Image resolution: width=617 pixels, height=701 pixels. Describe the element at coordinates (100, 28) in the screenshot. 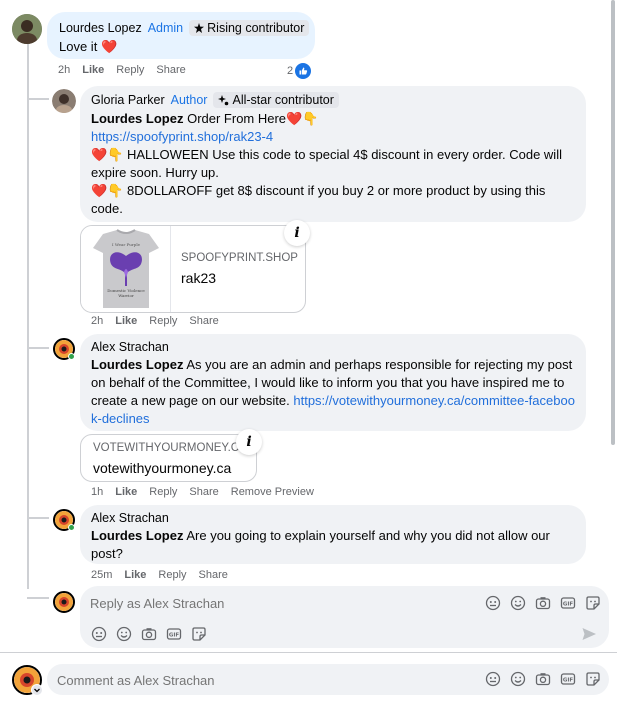

I see `author-name: Lourdes Lopez` at that location.